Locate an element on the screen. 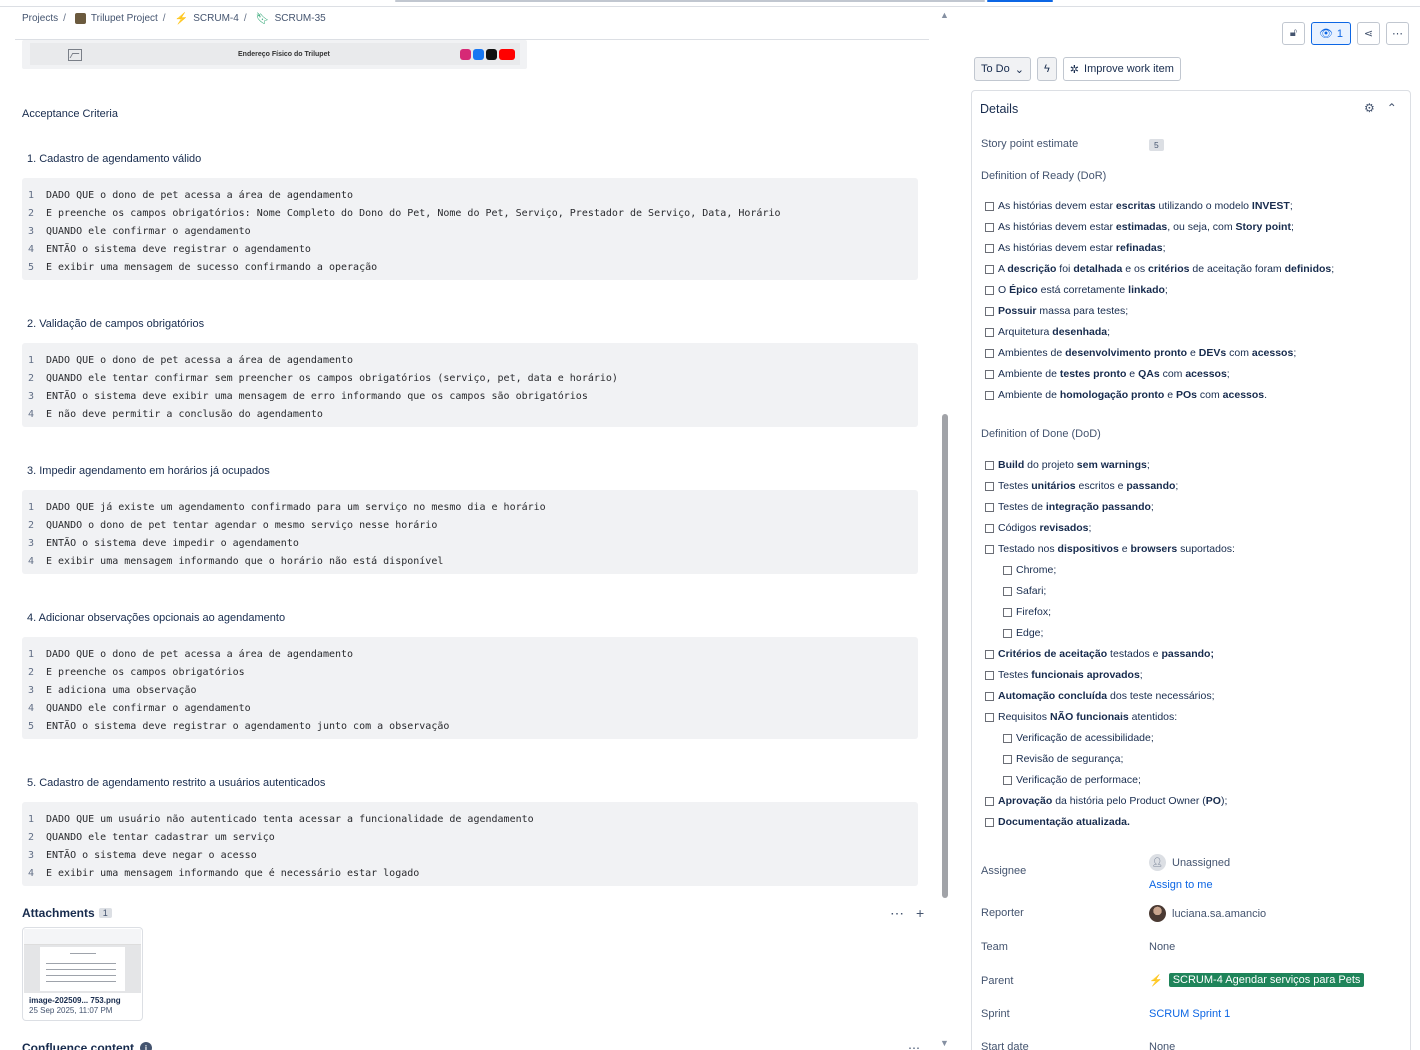 The height and width of the screenshot is (1050, 1420). line-number: 1 is located at coordinates (31, 360).